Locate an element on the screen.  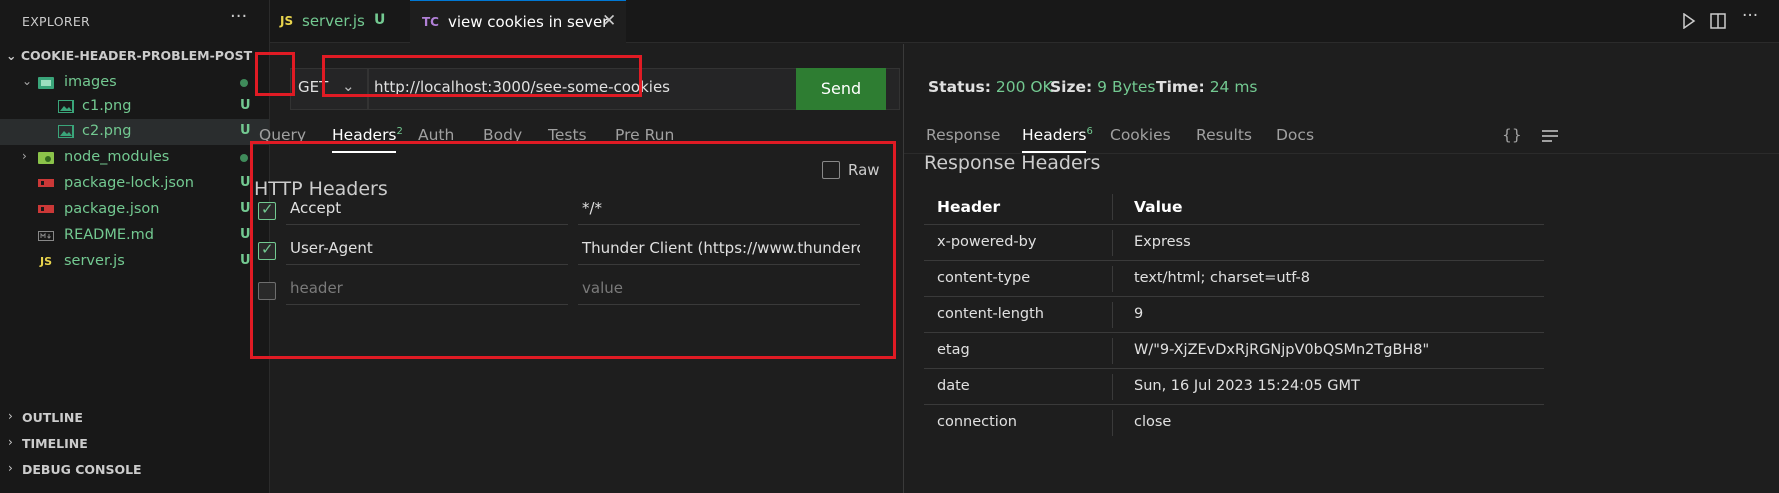
time-label: Time: is located at coordinates (1180, 87).